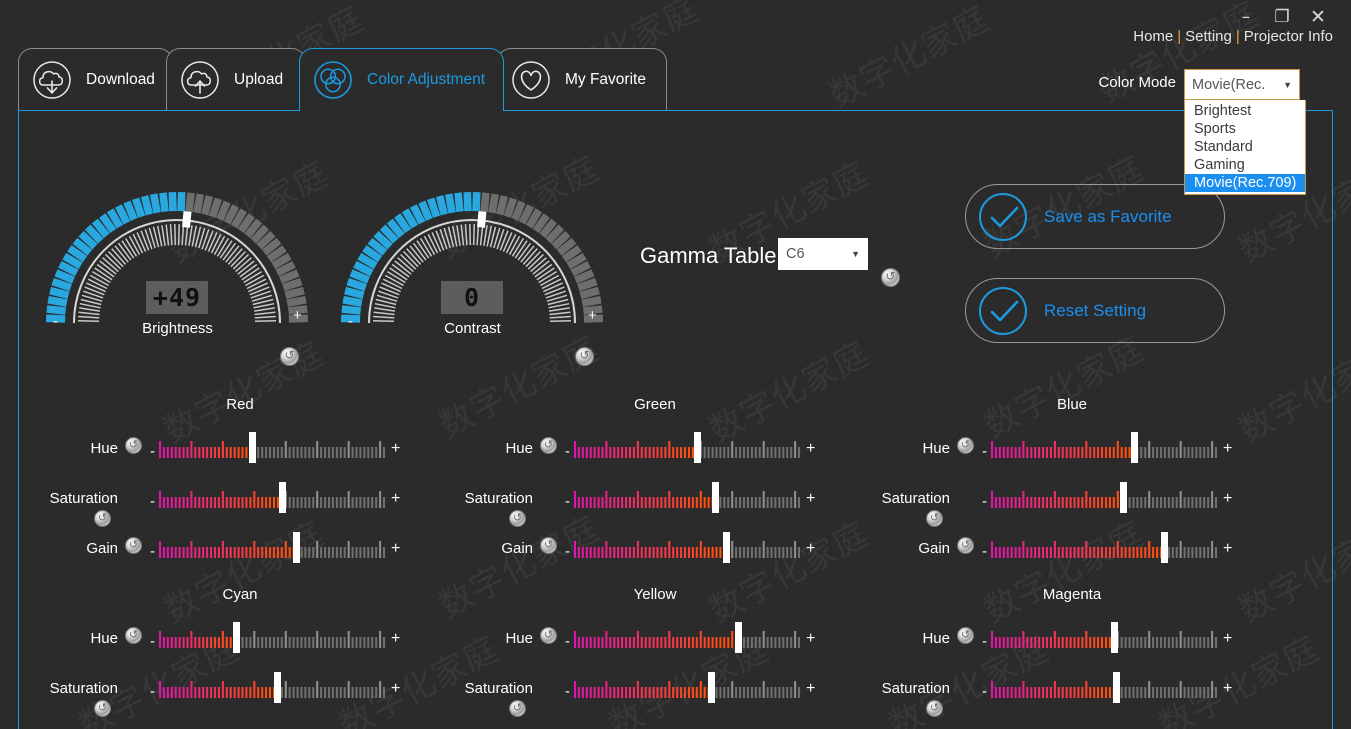 This screenshot has height=729, width=1351. Describe the element at coordinates (1095, 310) in the screenshot. I see `reset-setting-button: Reset Setting` at that location.